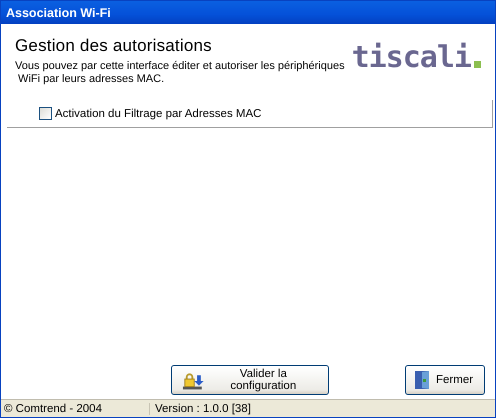  What do you see at coordinates (423, 380) in the screenshot?
I see `door-icon` at bounding box center [423, 380].